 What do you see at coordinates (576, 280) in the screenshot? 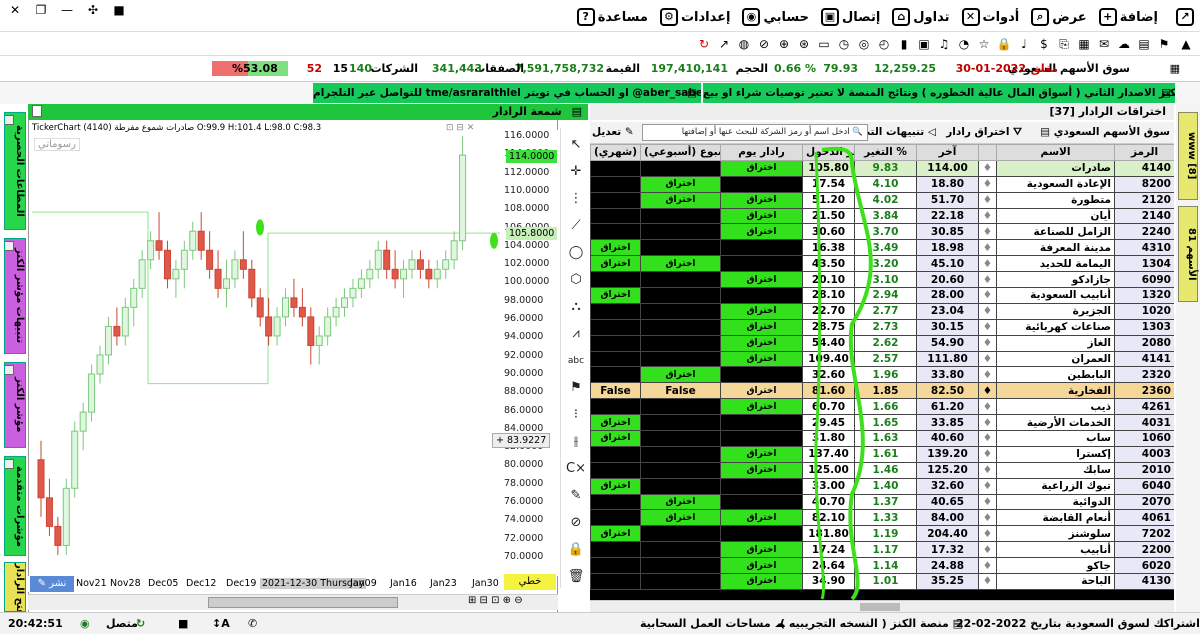
I see `polygon-icon: ⬡` at bounding box center [576, 280].